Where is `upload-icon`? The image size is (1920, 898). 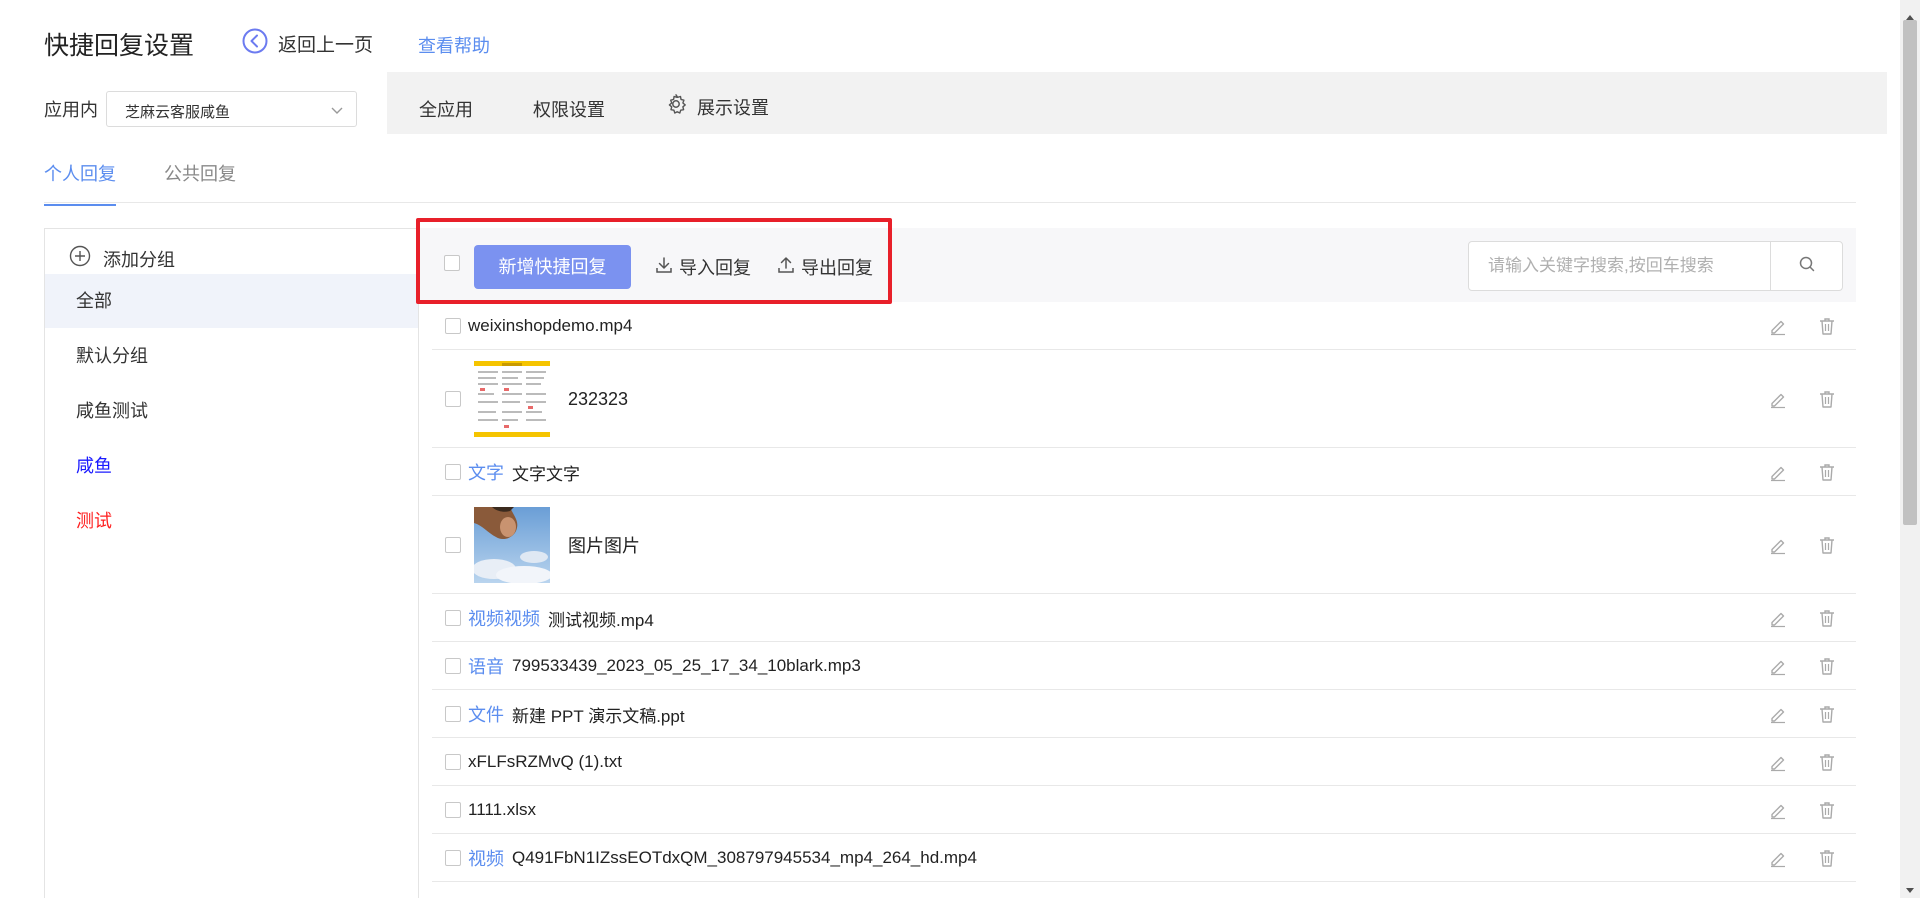 upload-icon is located at coordinates (786, 267).